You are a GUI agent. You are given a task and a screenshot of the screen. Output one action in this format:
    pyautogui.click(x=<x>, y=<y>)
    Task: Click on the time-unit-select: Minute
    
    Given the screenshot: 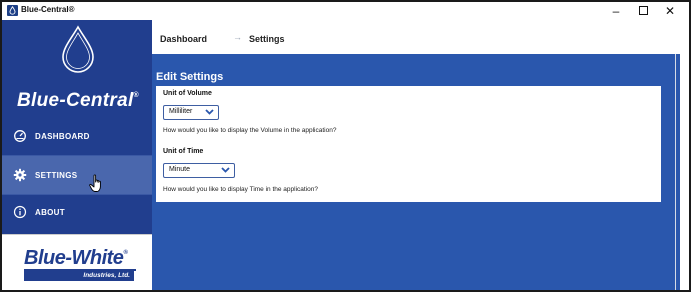 What is the action you would take?
    pyautogui.click(x=199, y=170)
    